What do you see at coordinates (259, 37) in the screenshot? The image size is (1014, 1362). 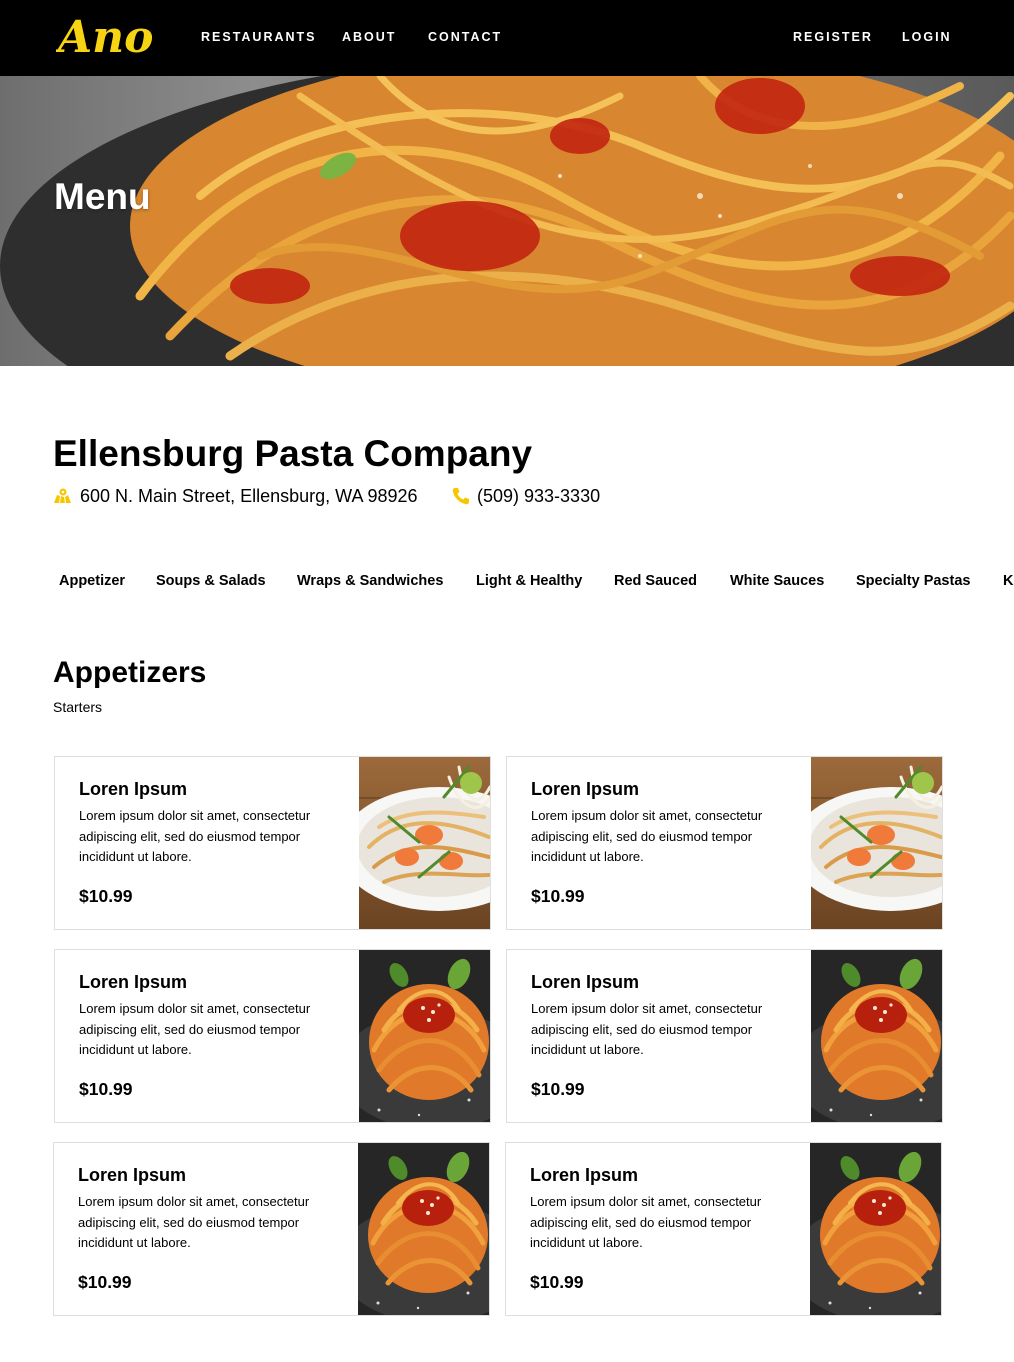 I see `nav-restaurants-link: RESTAURANTS` at bounding box center [259, 37].